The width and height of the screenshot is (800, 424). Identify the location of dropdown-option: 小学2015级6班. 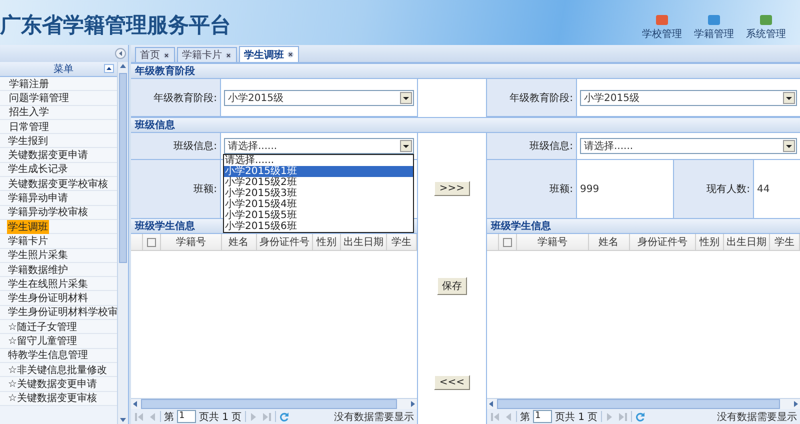
(318, 226).